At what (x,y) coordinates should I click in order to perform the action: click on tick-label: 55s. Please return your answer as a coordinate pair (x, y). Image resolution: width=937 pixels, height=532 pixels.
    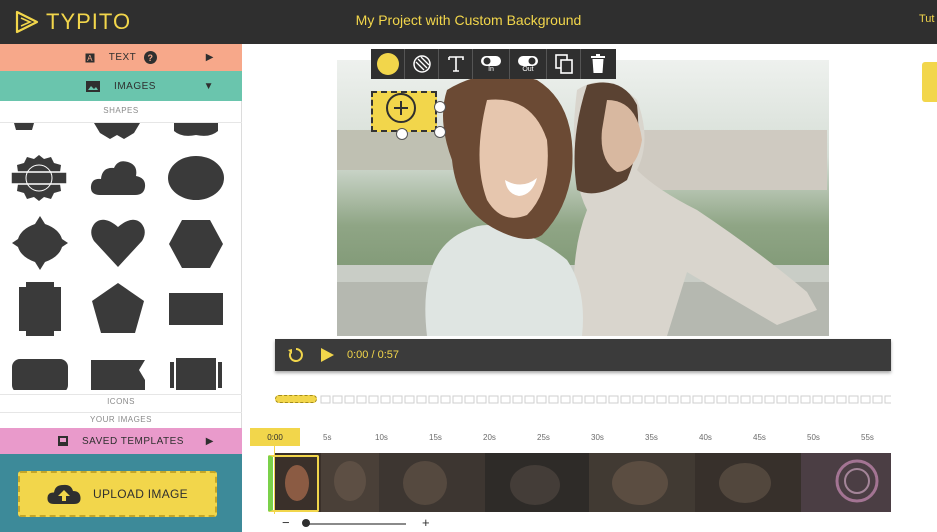
    Looking at the image, I should click on (867, 437).